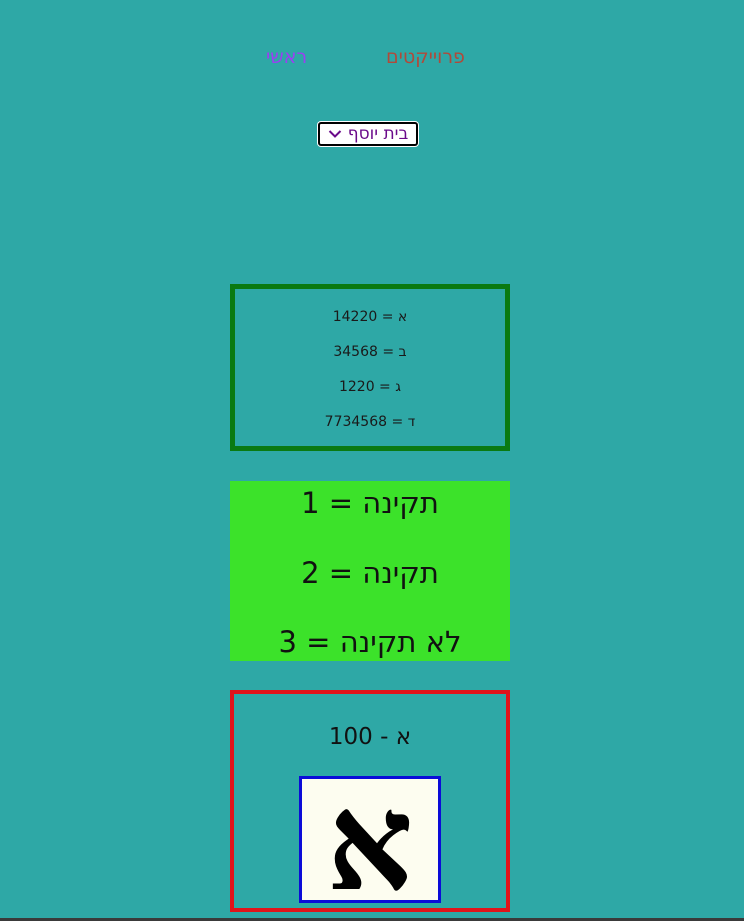  Describe the element at coordinates (378, 134) in the screenshot. I see `dropdown-selected-value: בית יוסף` at that location.